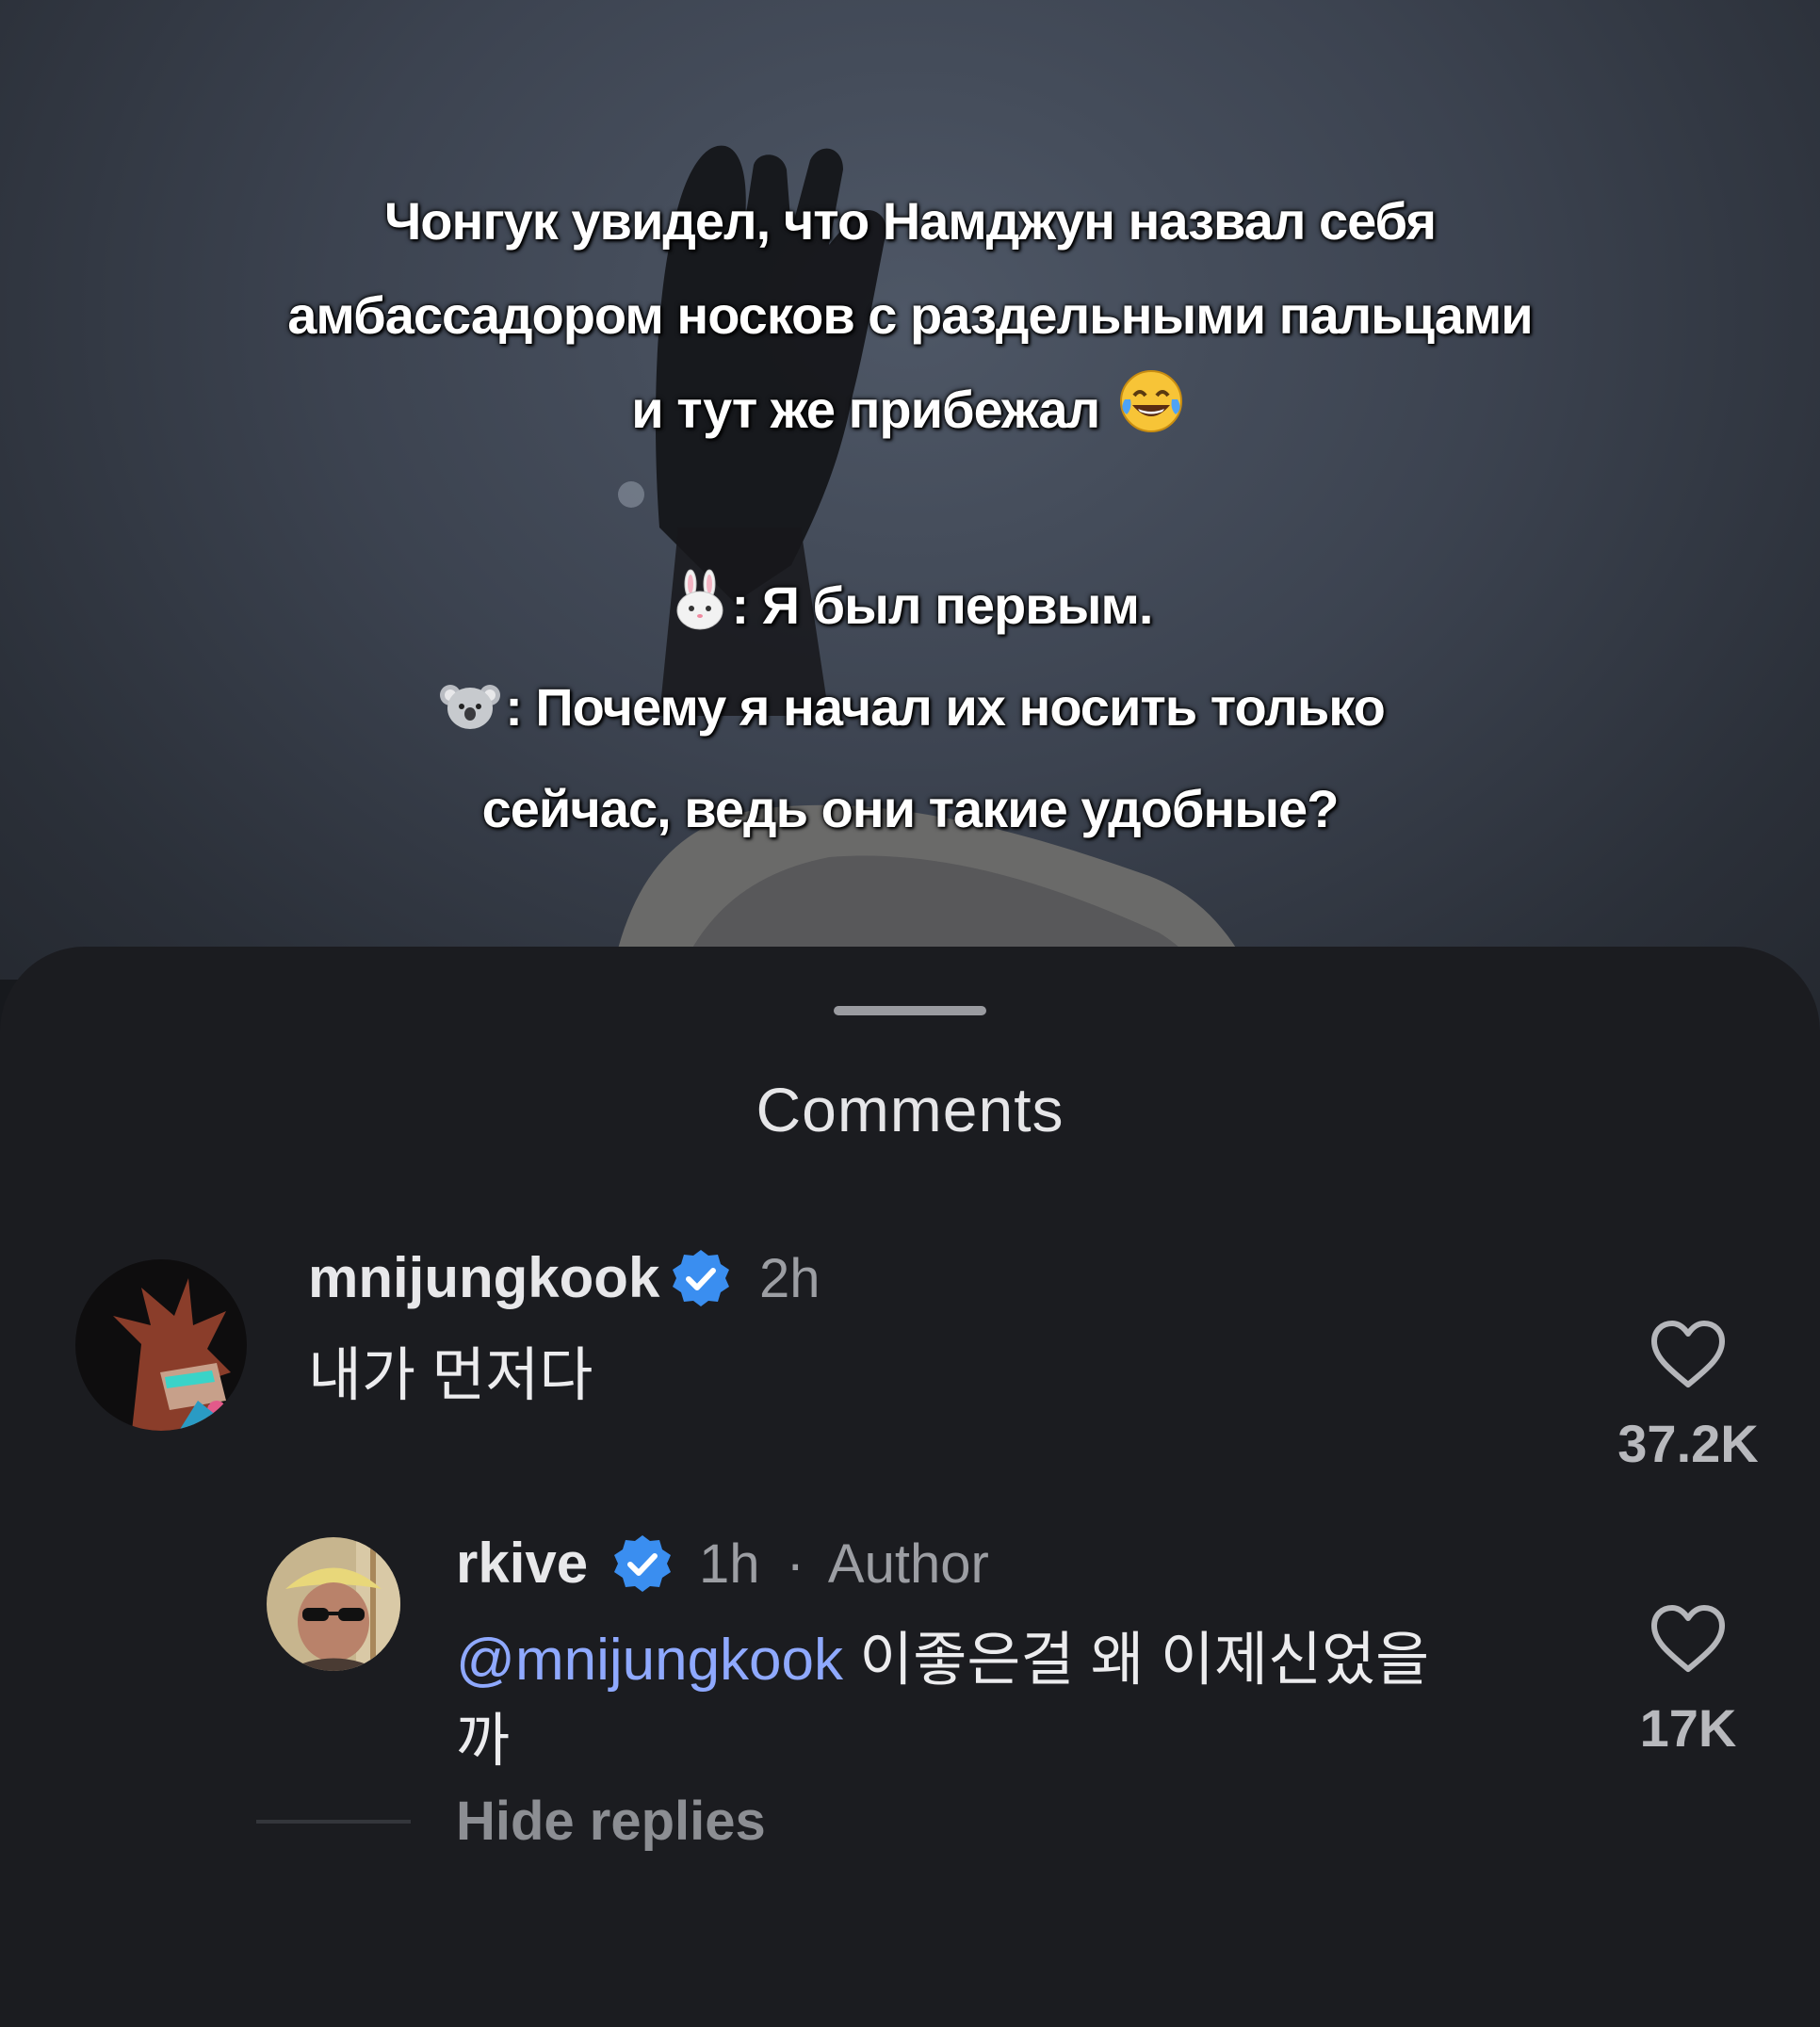  Describe the element at coordinates (450, 1375) in the screenshot. I see `comment-text: 내가 먼저다` at that location.